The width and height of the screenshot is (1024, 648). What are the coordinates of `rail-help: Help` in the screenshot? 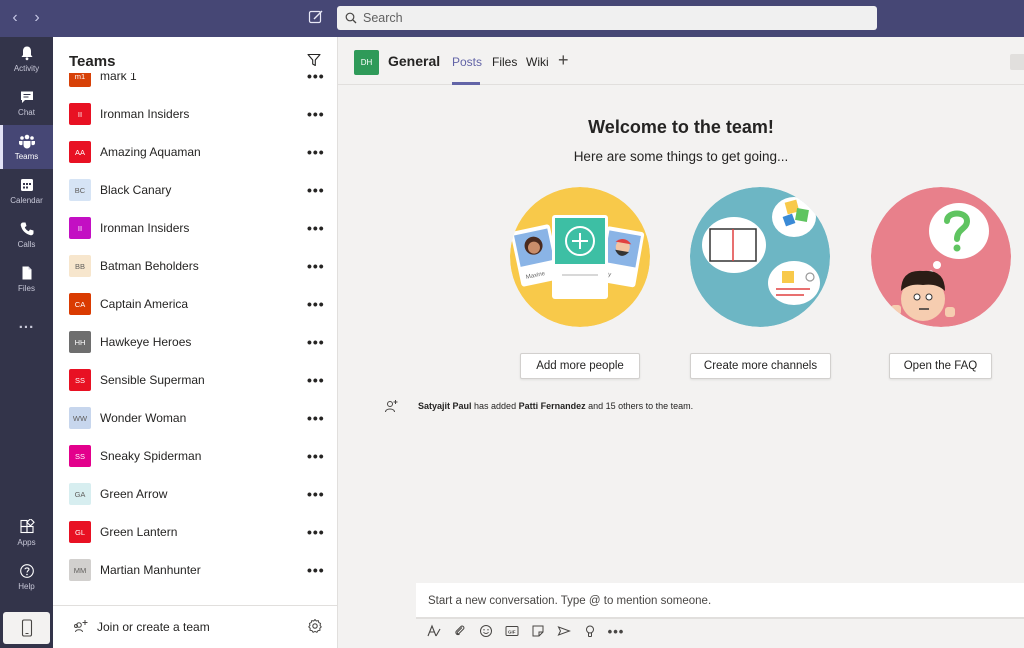 It's located at (26, 577).